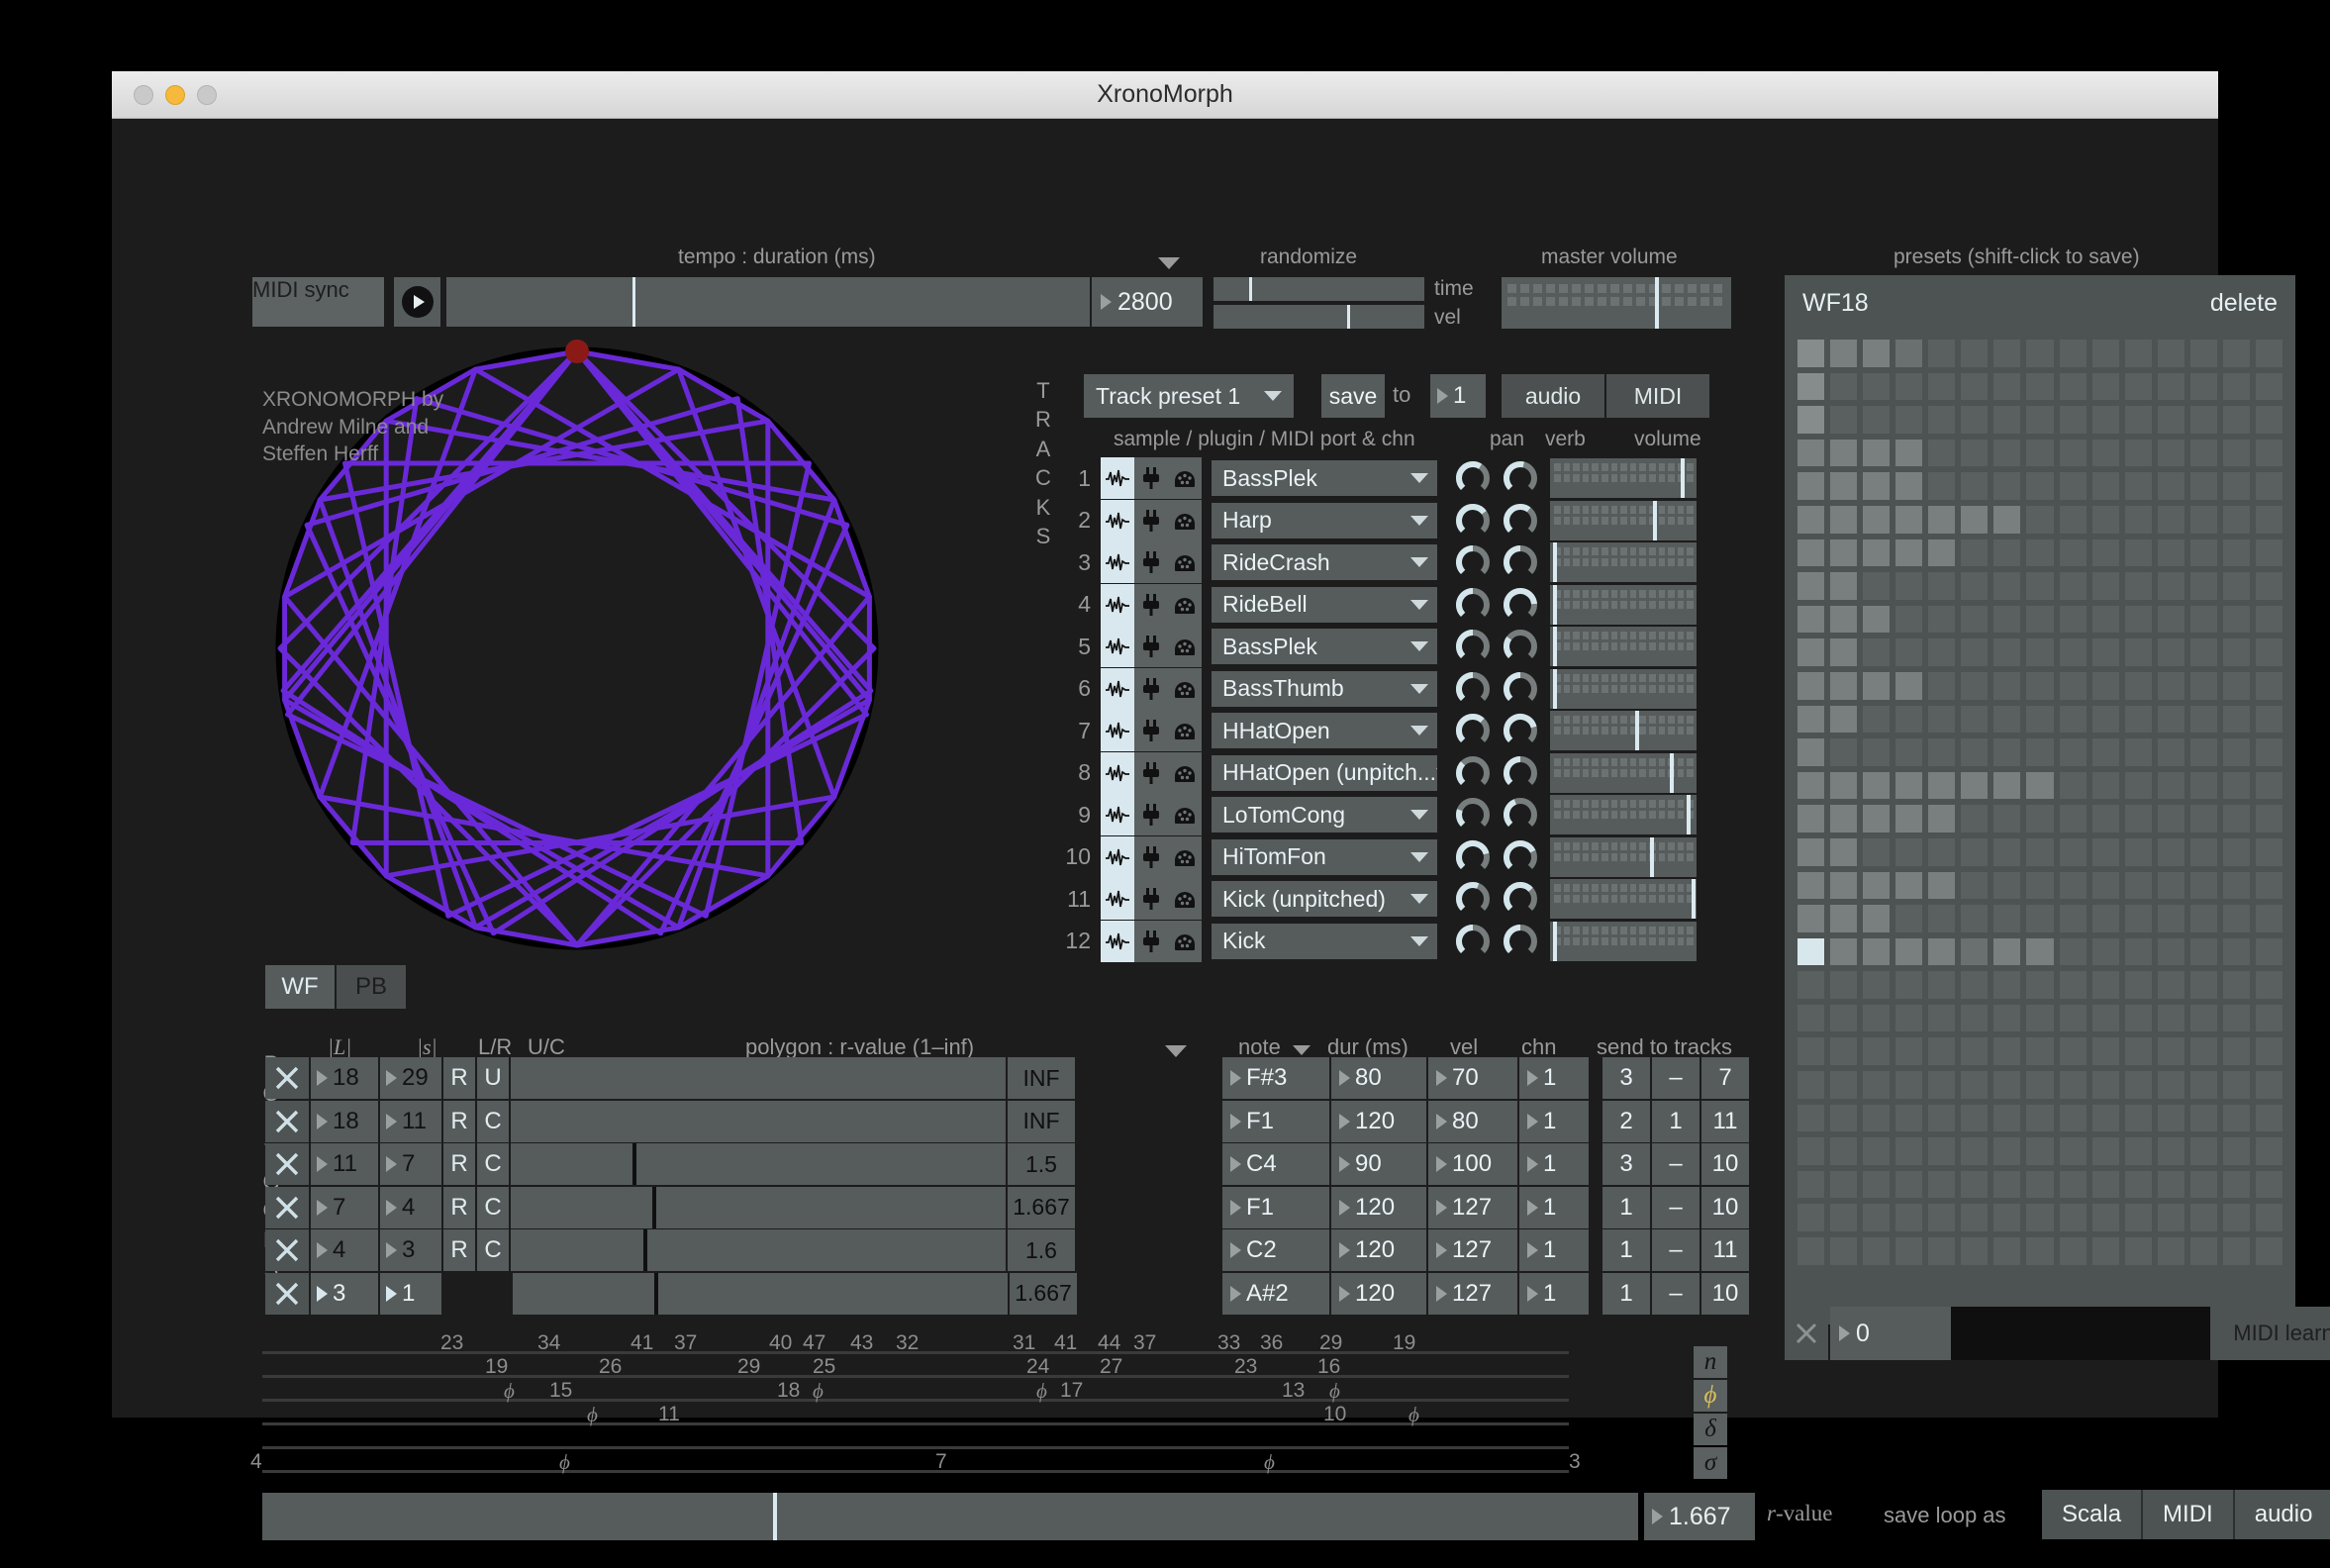 The height and width of the screenshot is (1568, 2330). Describe the element at coordinates (670, 1164) in the screenshot. I see `polygon-row: 11 7 R C 1.5` at that location.